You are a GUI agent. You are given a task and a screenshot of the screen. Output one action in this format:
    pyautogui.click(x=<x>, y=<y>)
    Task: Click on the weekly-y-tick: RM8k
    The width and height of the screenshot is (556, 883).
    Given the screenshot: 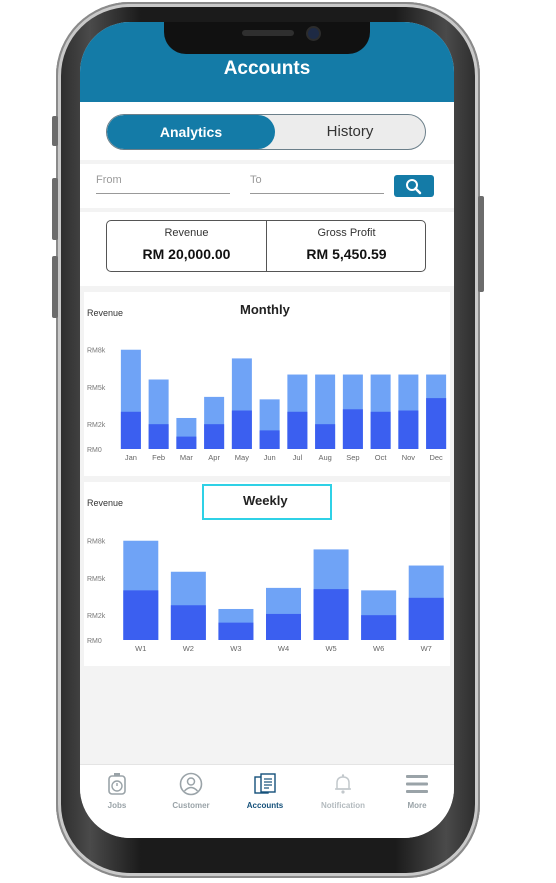 What is the action you would take?
    pyautogui.click(x=96, y=542)
    